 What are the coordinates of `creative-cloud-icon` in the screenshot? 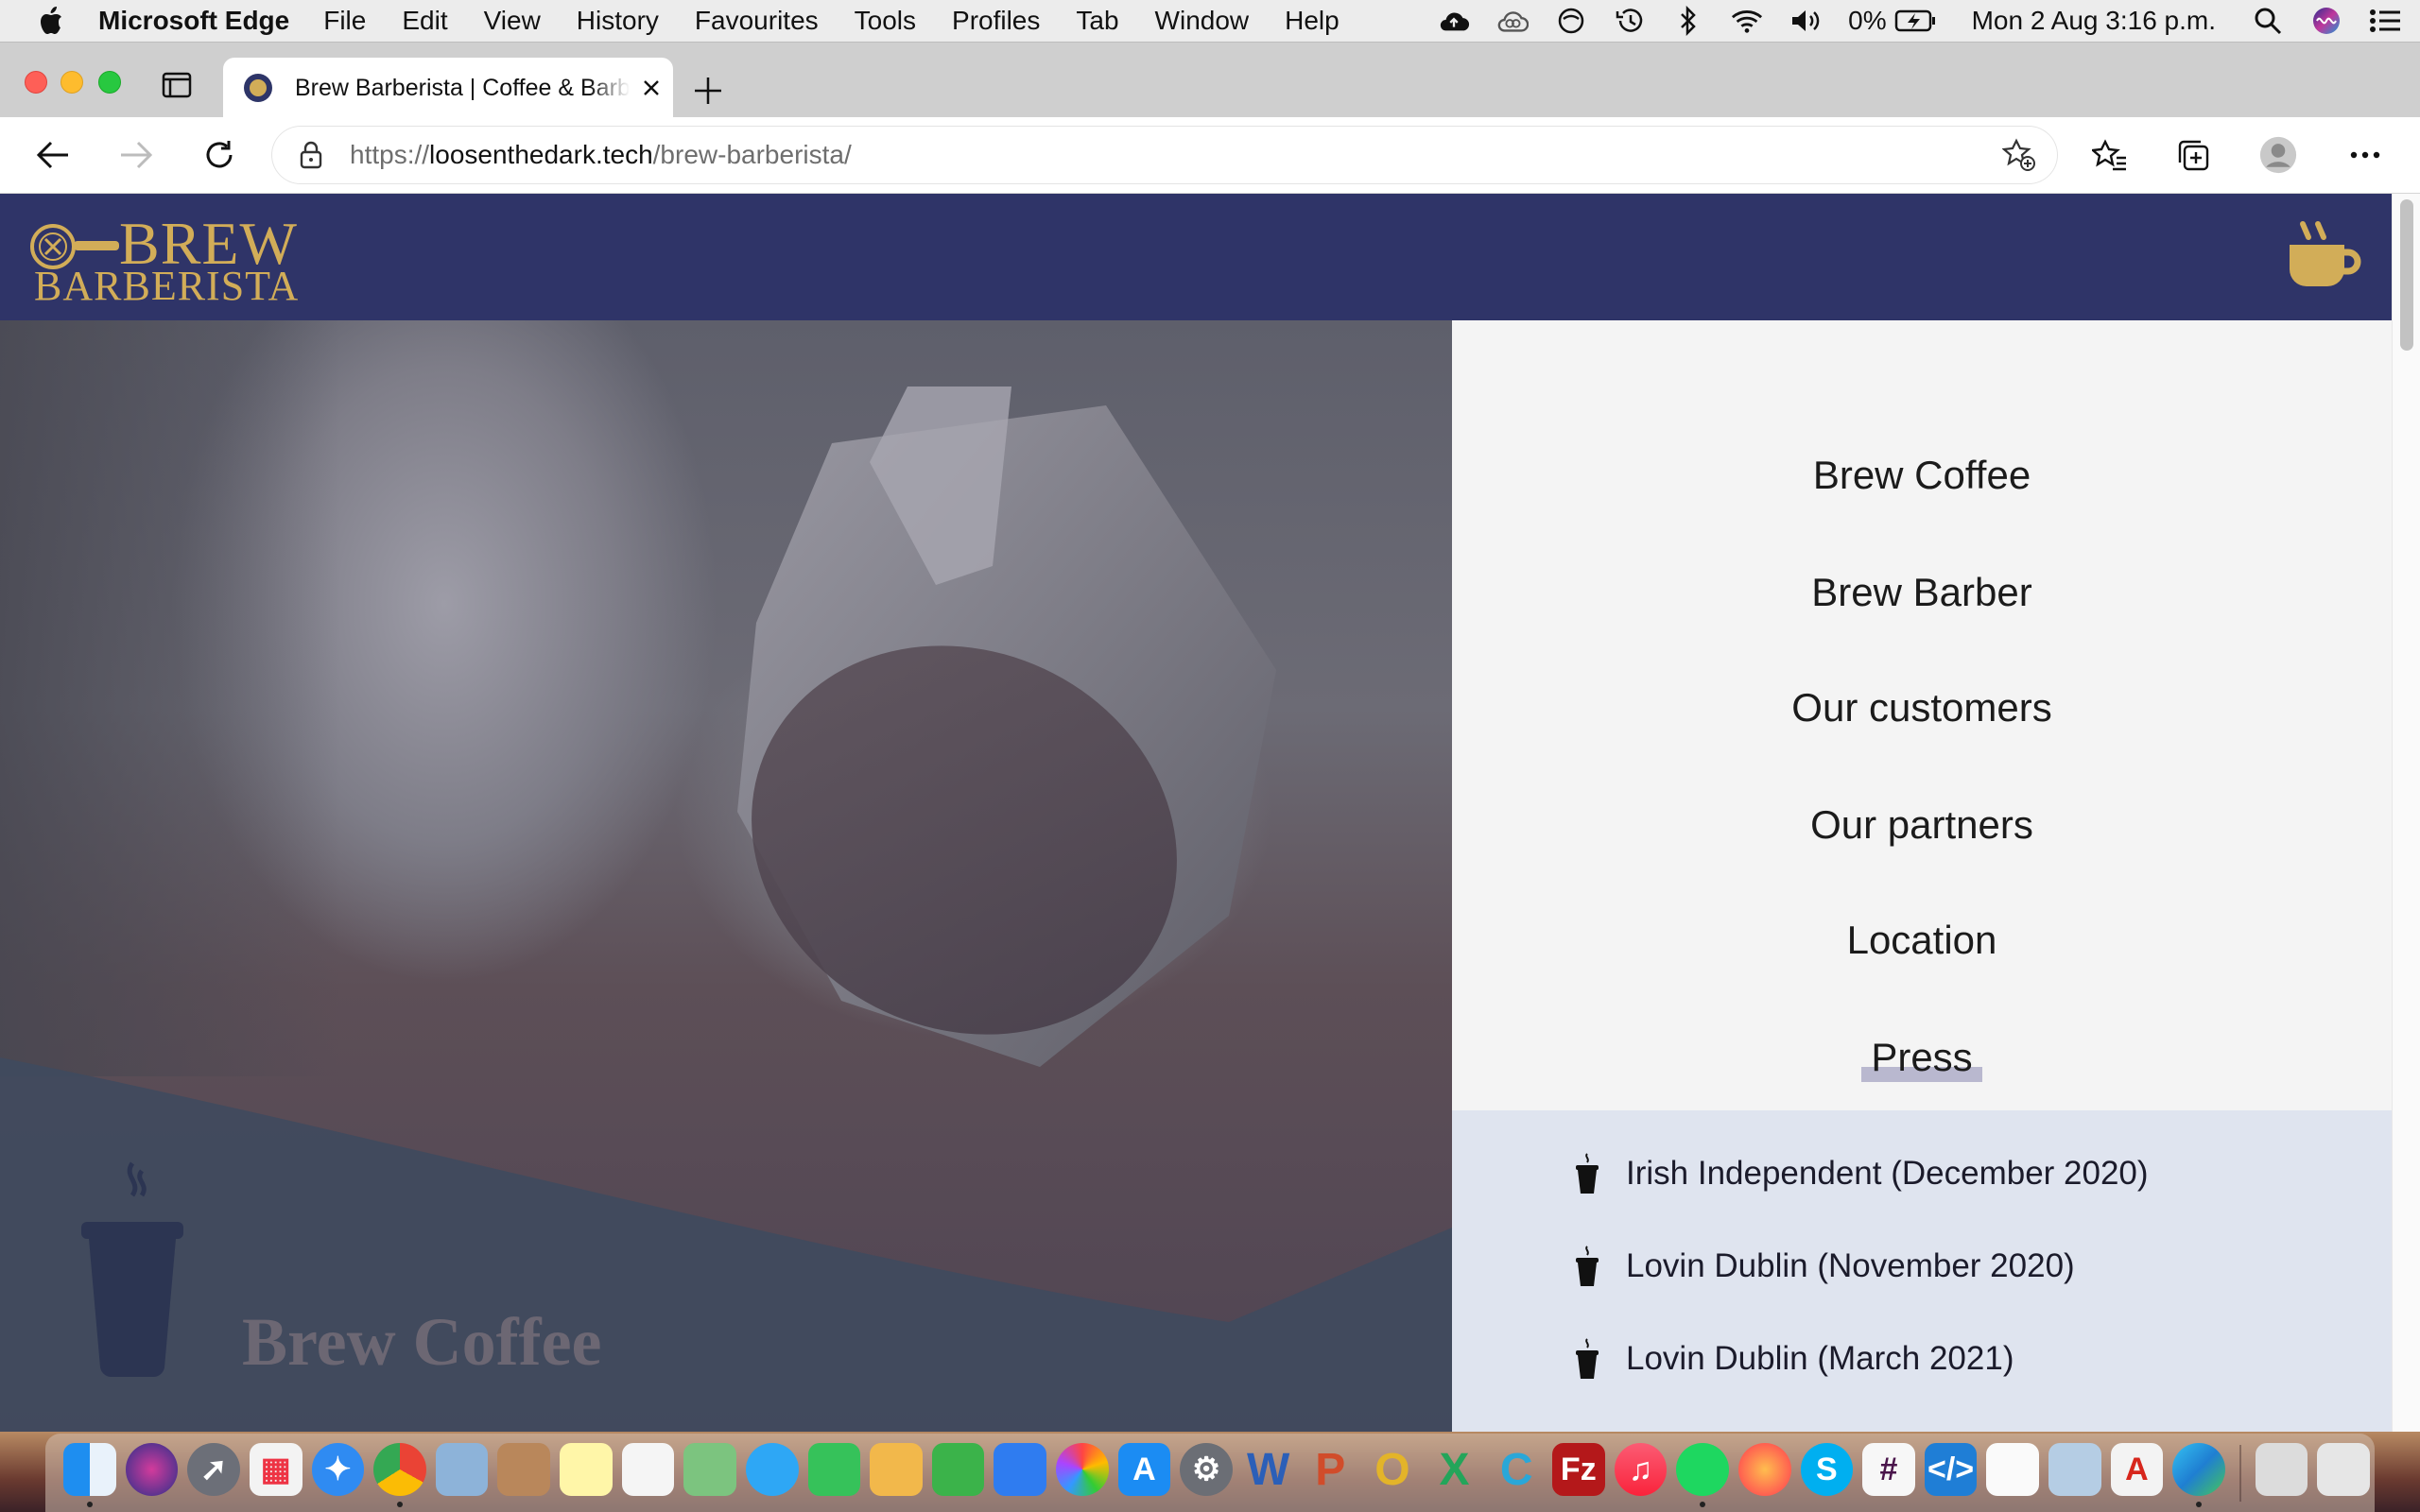 It's located at (1513, 21).